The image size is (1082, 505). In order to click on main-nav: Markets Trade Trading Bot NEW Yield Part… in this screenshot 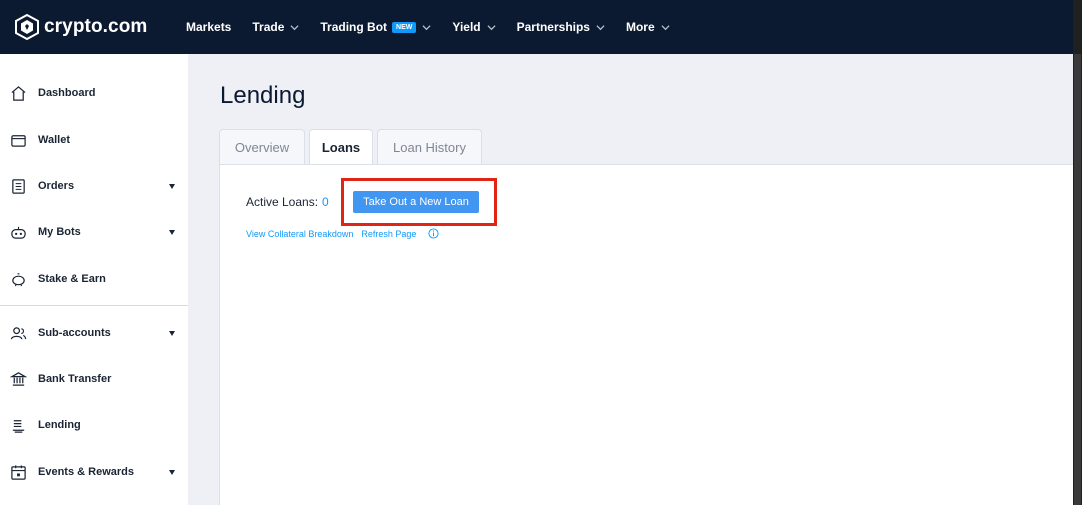, I will do `click(438, 27)`.